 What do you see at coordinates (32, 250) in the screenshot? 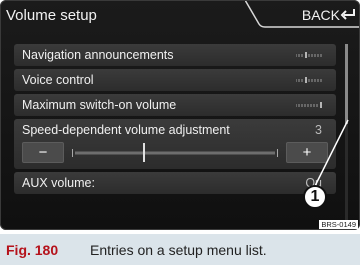
I see `figure-number: Fig. 180` at bounding box center [32, 250].